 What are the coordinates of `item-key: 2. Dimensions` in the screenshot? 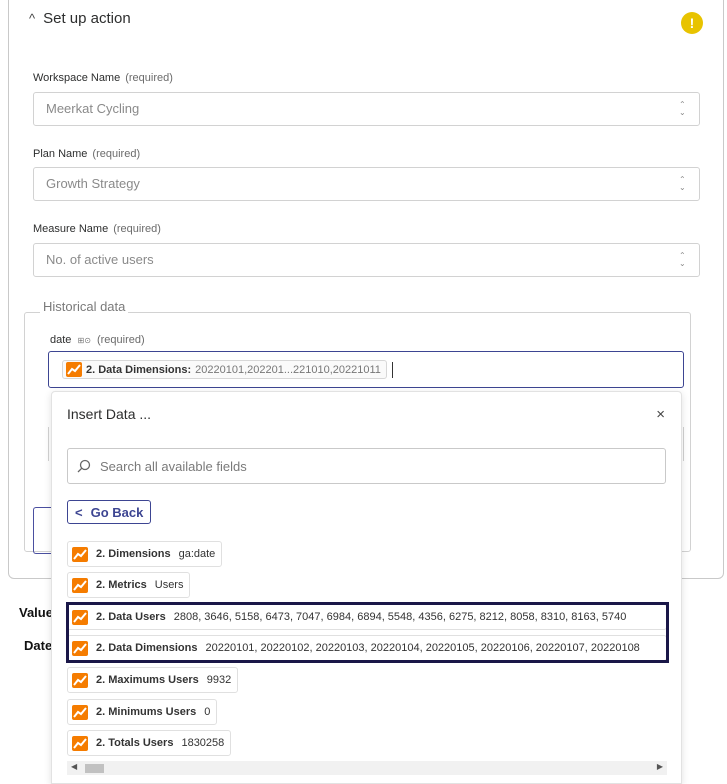 It's located at (133, 554).